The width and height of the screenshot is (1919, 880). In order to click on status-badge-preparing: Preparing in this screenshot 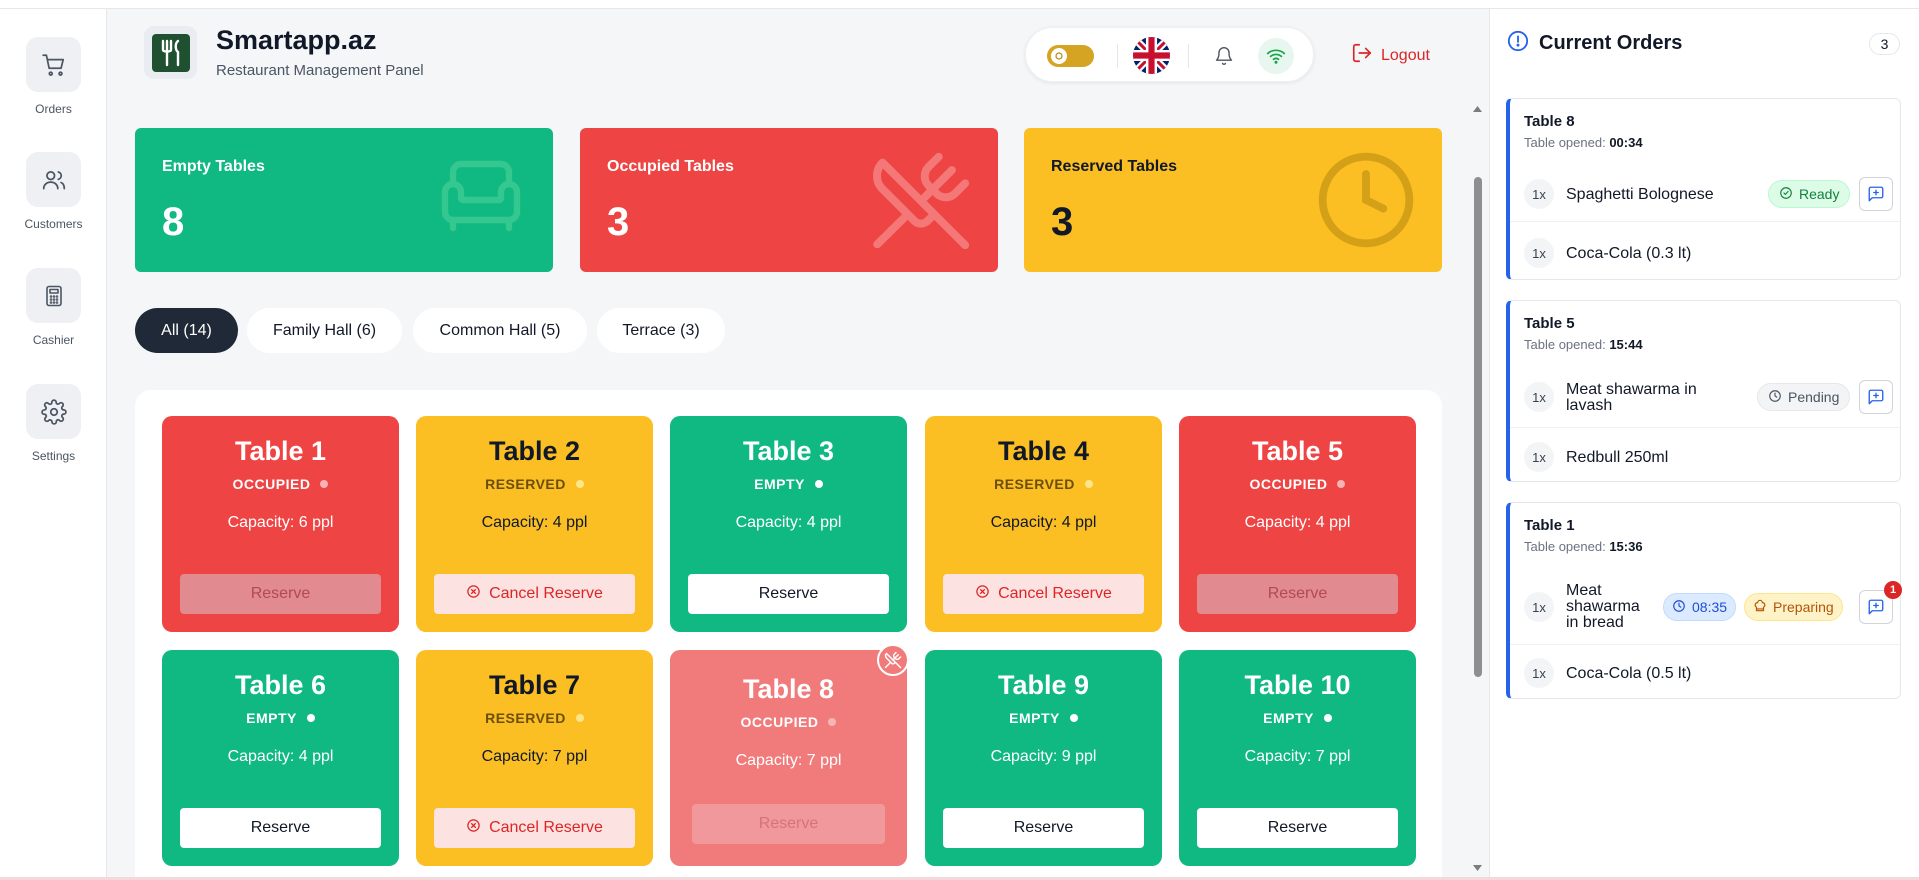, I will do `click(1793, 607)`.